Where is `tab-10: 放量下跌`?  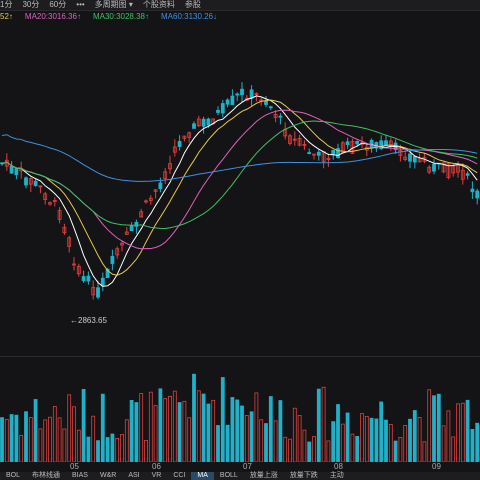
tab-10: 放量下跌 is located at coordinates (304, 476).